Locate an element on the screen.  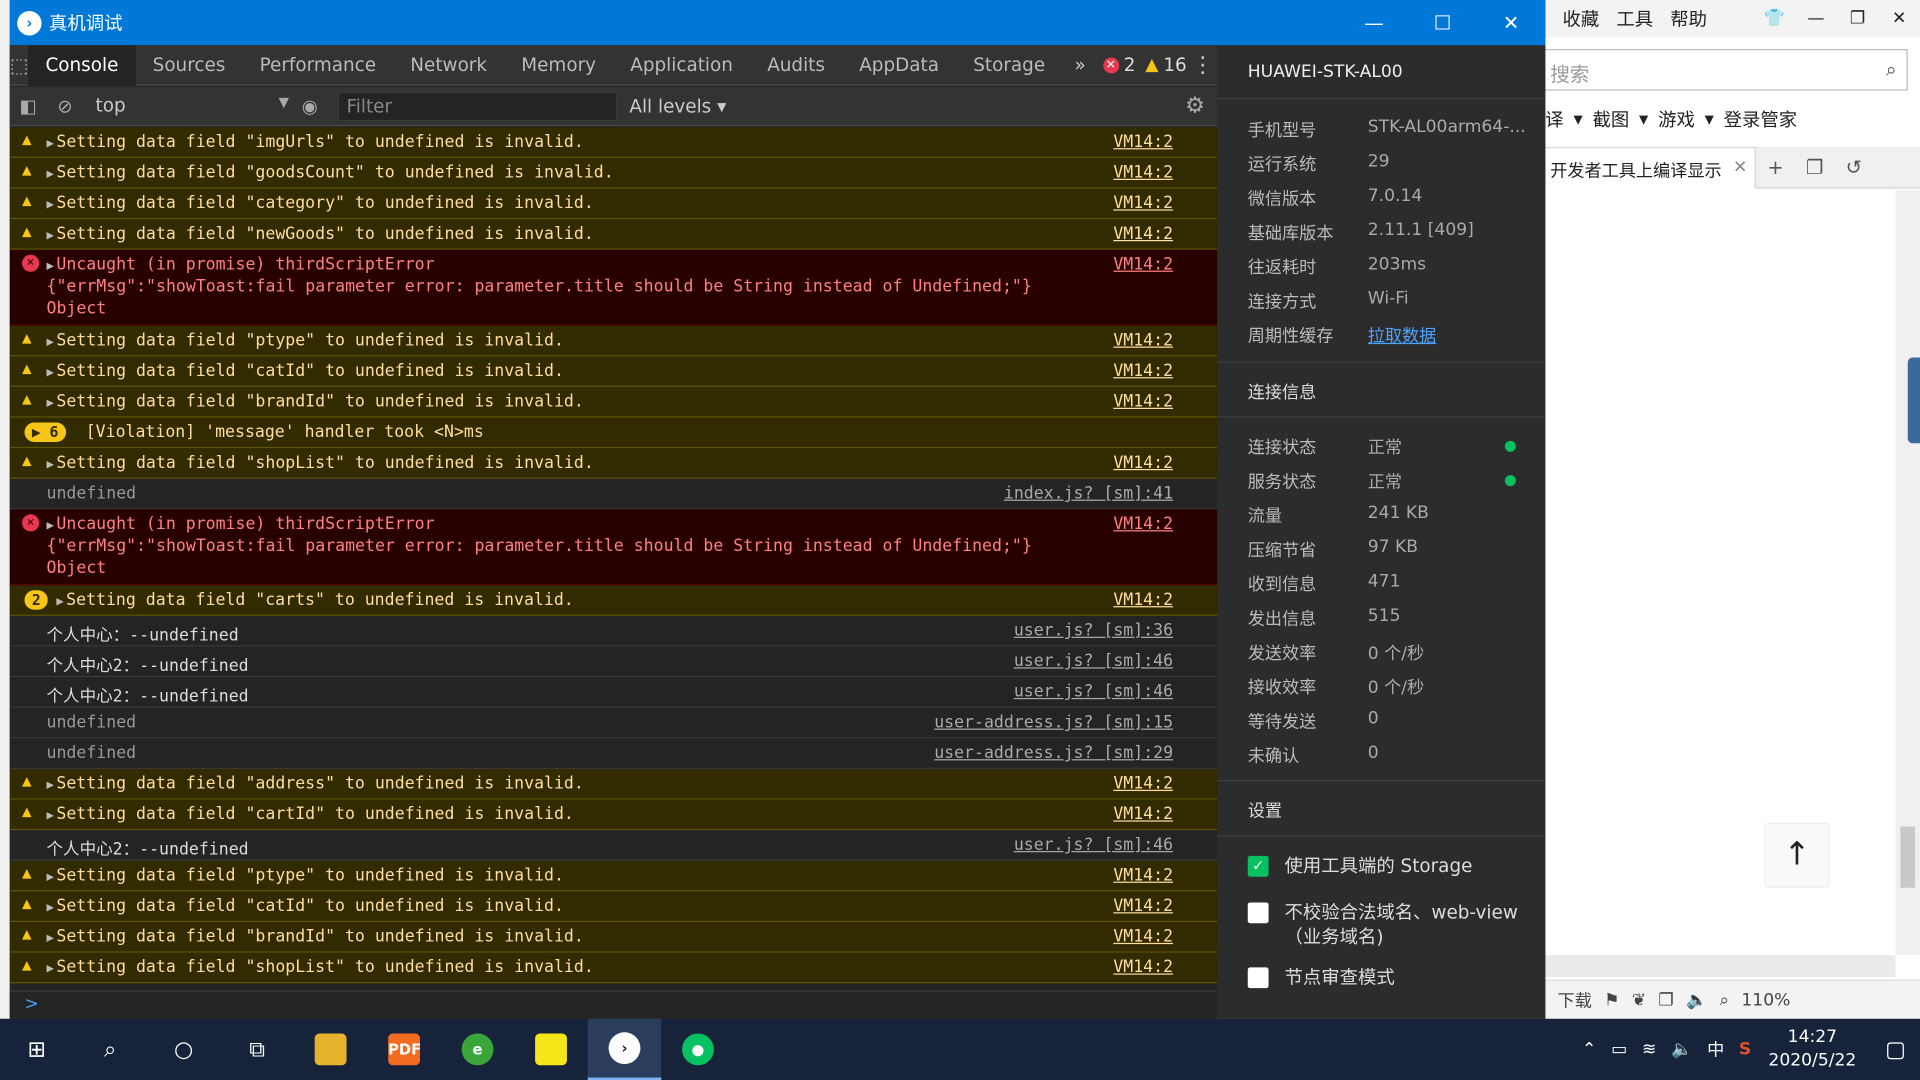
tab-sources: Sources is located at coordinates (189, 65).